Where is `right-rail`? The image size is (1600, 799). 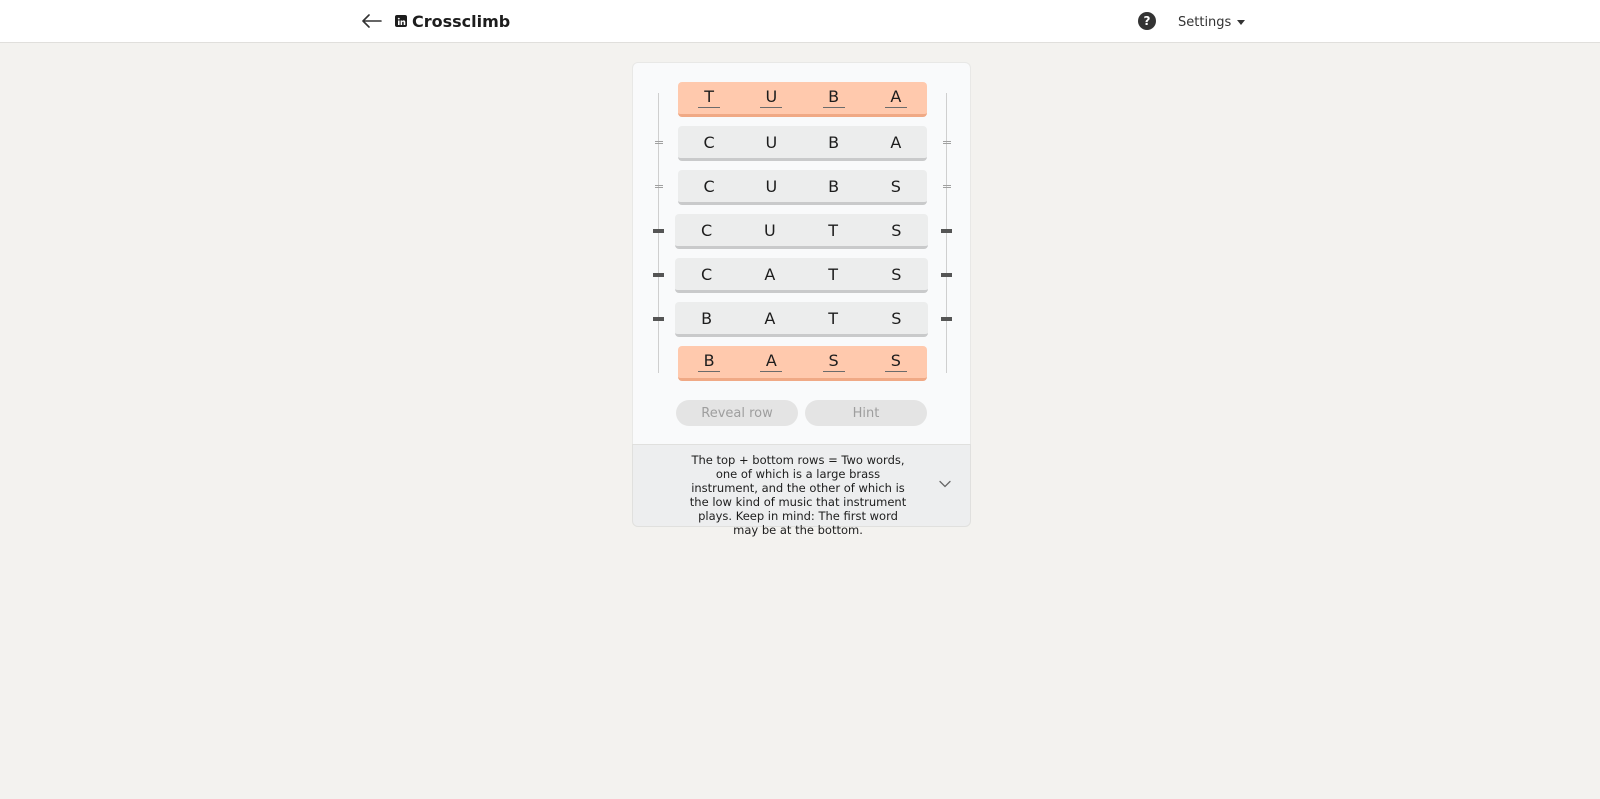
right-rail is located at coordinates (946, 233).